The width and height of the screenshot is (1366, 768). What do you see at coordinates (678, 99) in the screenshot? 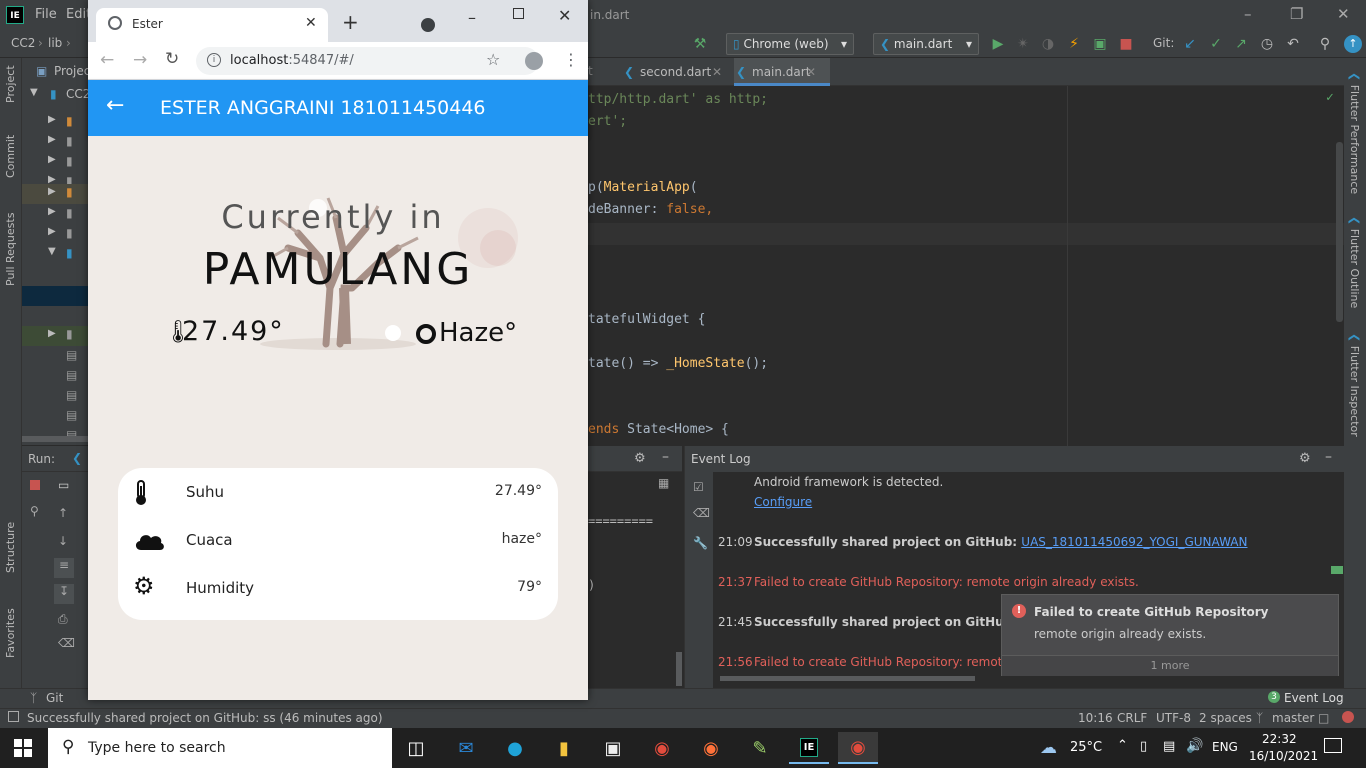
I see `code-line: ttp/http.dart' as http;` at bounding box center [678, 99].